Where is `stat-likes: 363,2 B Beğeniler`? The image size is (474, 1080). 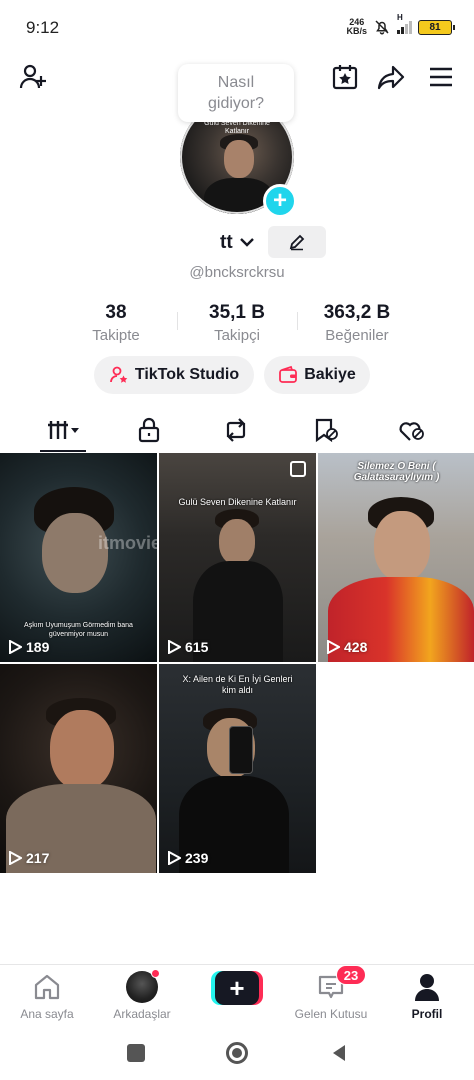
stat-likes: 363,2 B Beğeniler is located at coordinates (357, 323).